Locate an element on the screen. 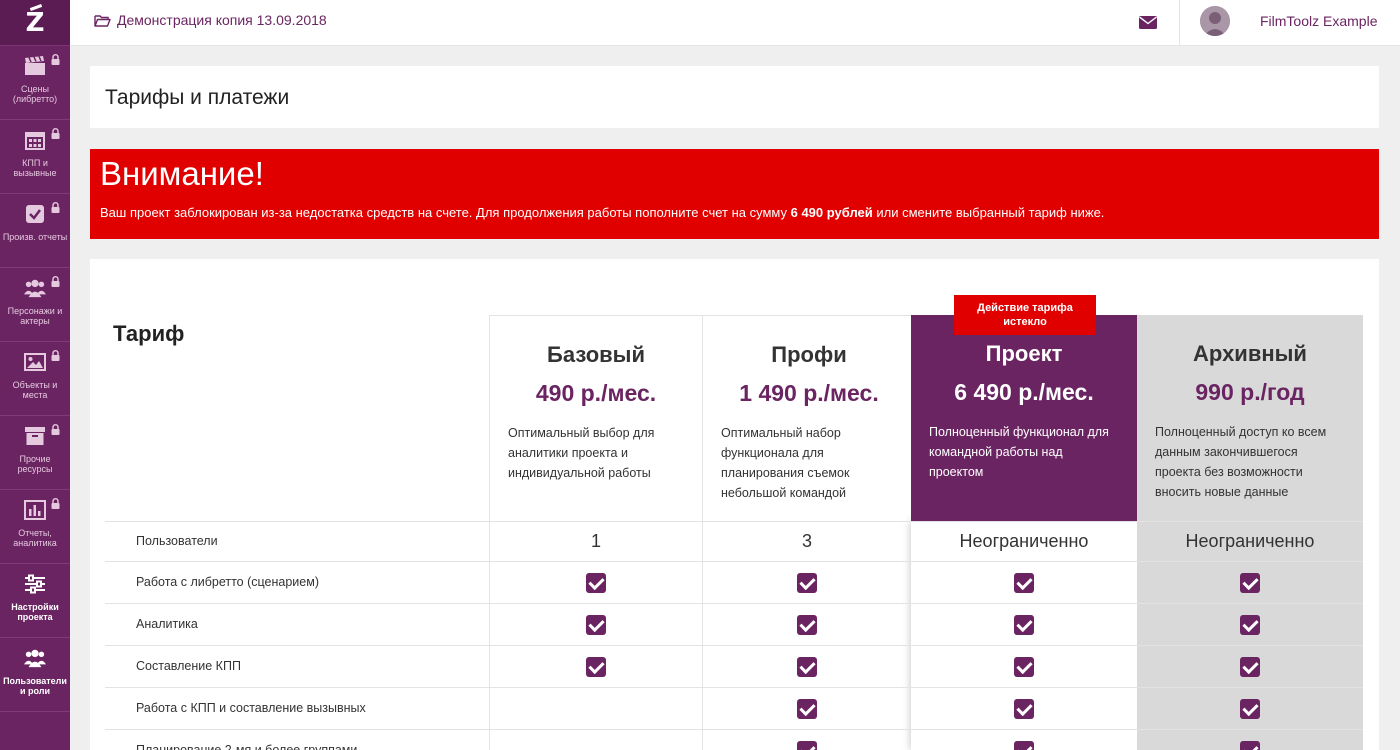  sidebar-item-label: КПП и вызывные is located at coordinates (35, 168).